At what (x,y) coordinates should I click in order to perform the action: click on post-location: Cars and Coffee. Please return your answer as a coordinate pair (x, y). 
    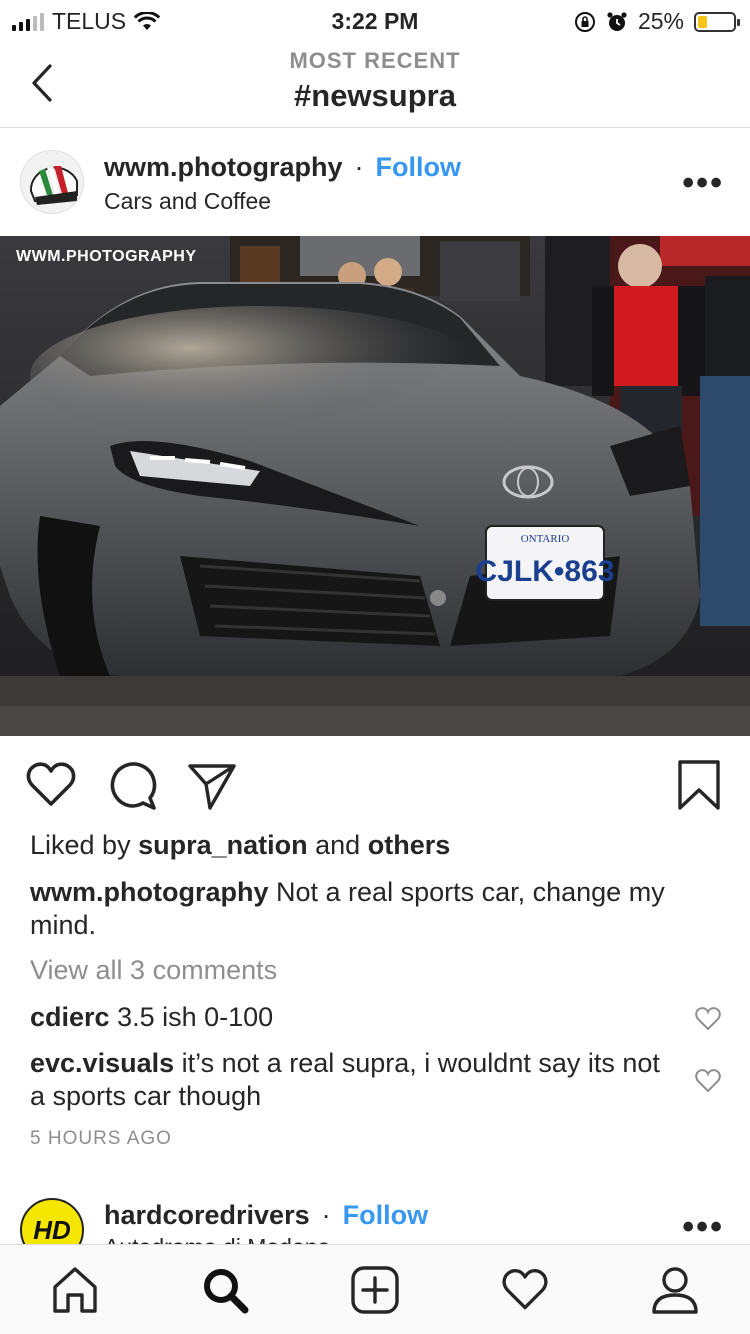
    Looking at the image, I should click on (187, 201).